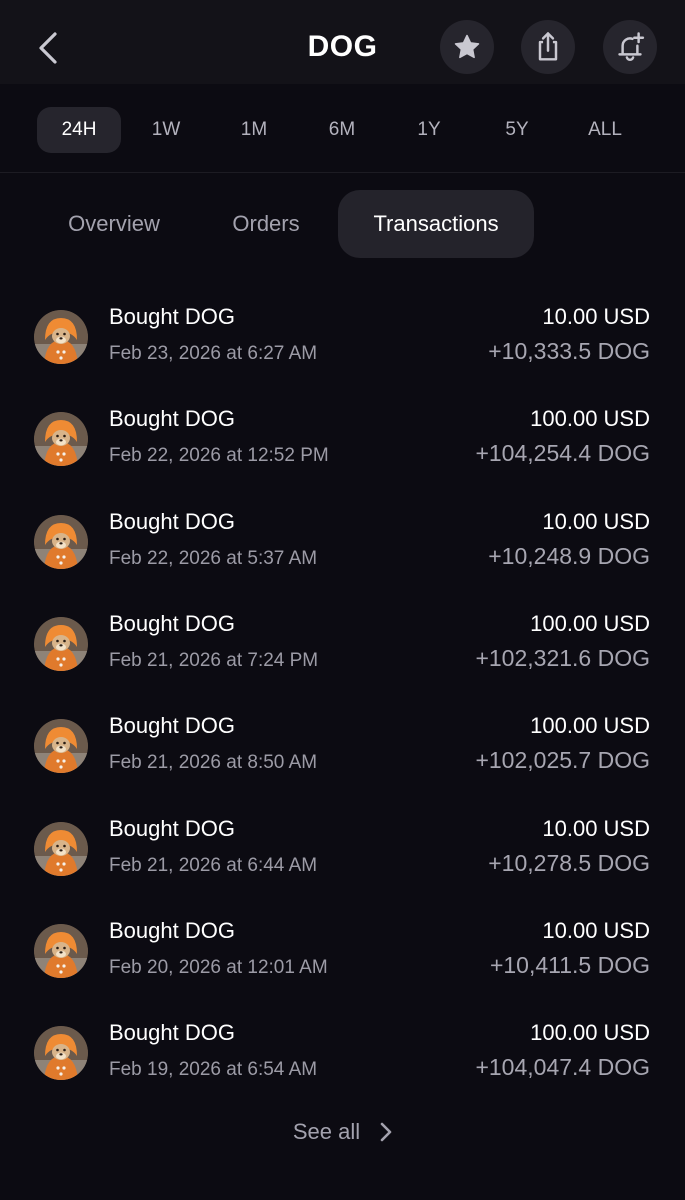  I want to click on favorite-button, so click(467, 47).